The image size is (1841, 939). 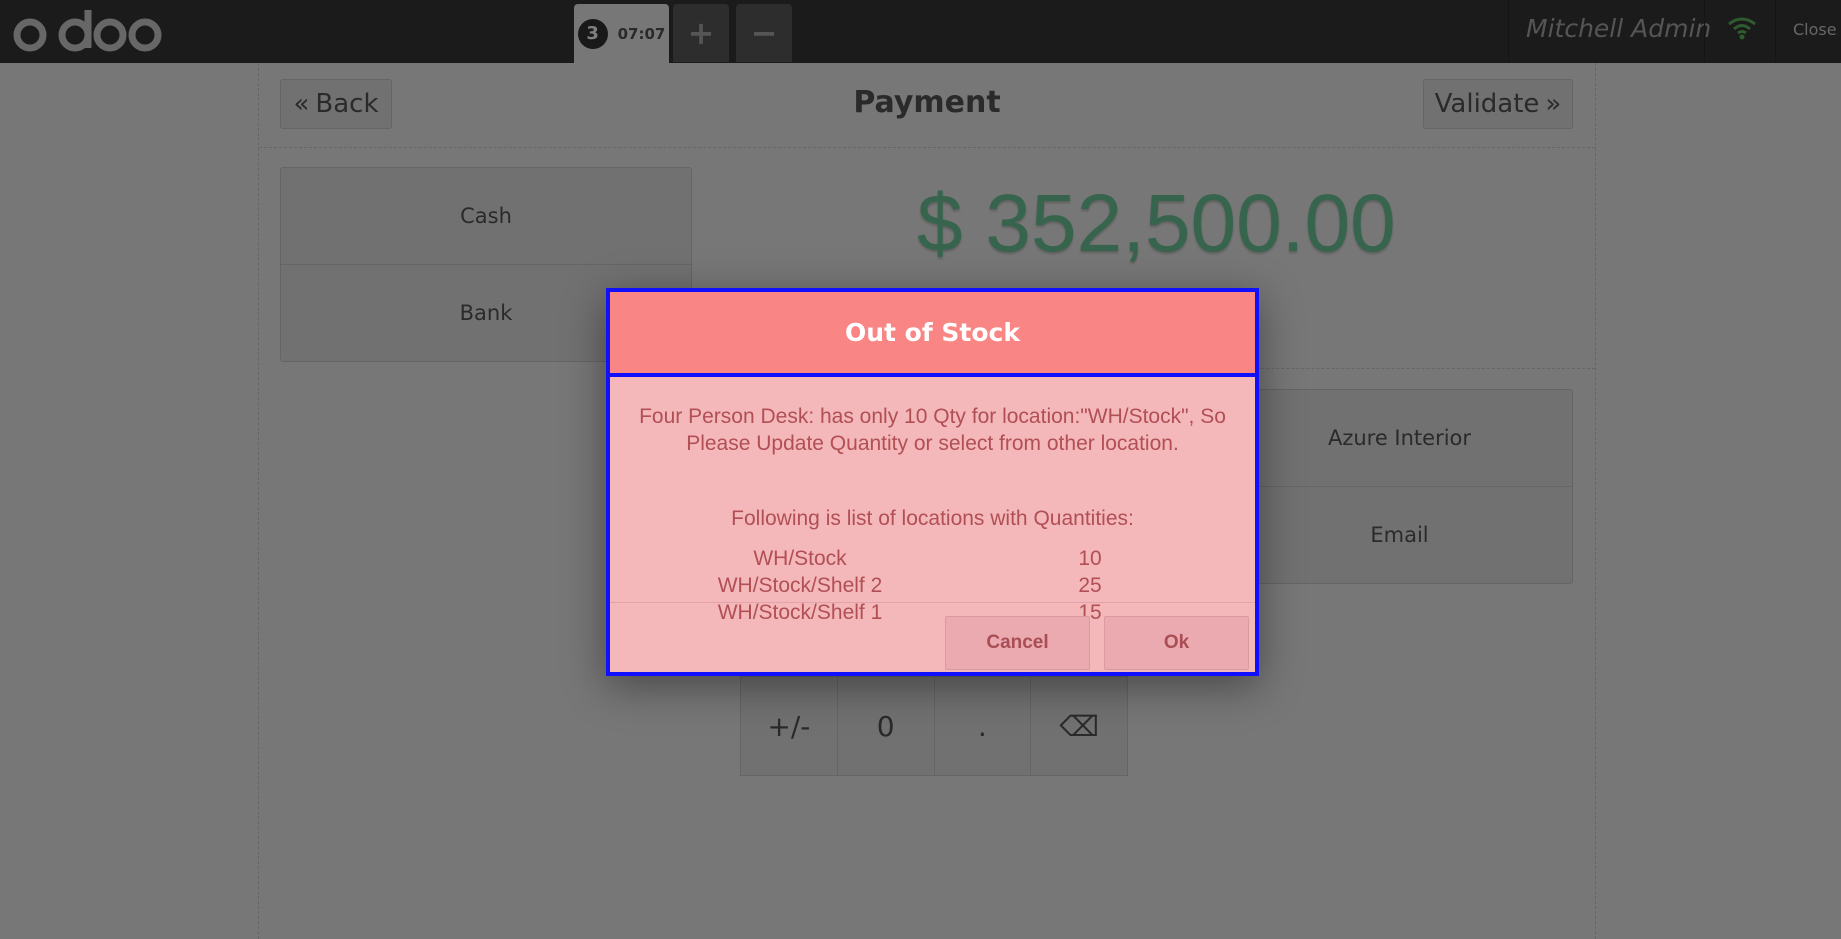 I want to click on ok-button: Ok, so click(x=1176, y=643).